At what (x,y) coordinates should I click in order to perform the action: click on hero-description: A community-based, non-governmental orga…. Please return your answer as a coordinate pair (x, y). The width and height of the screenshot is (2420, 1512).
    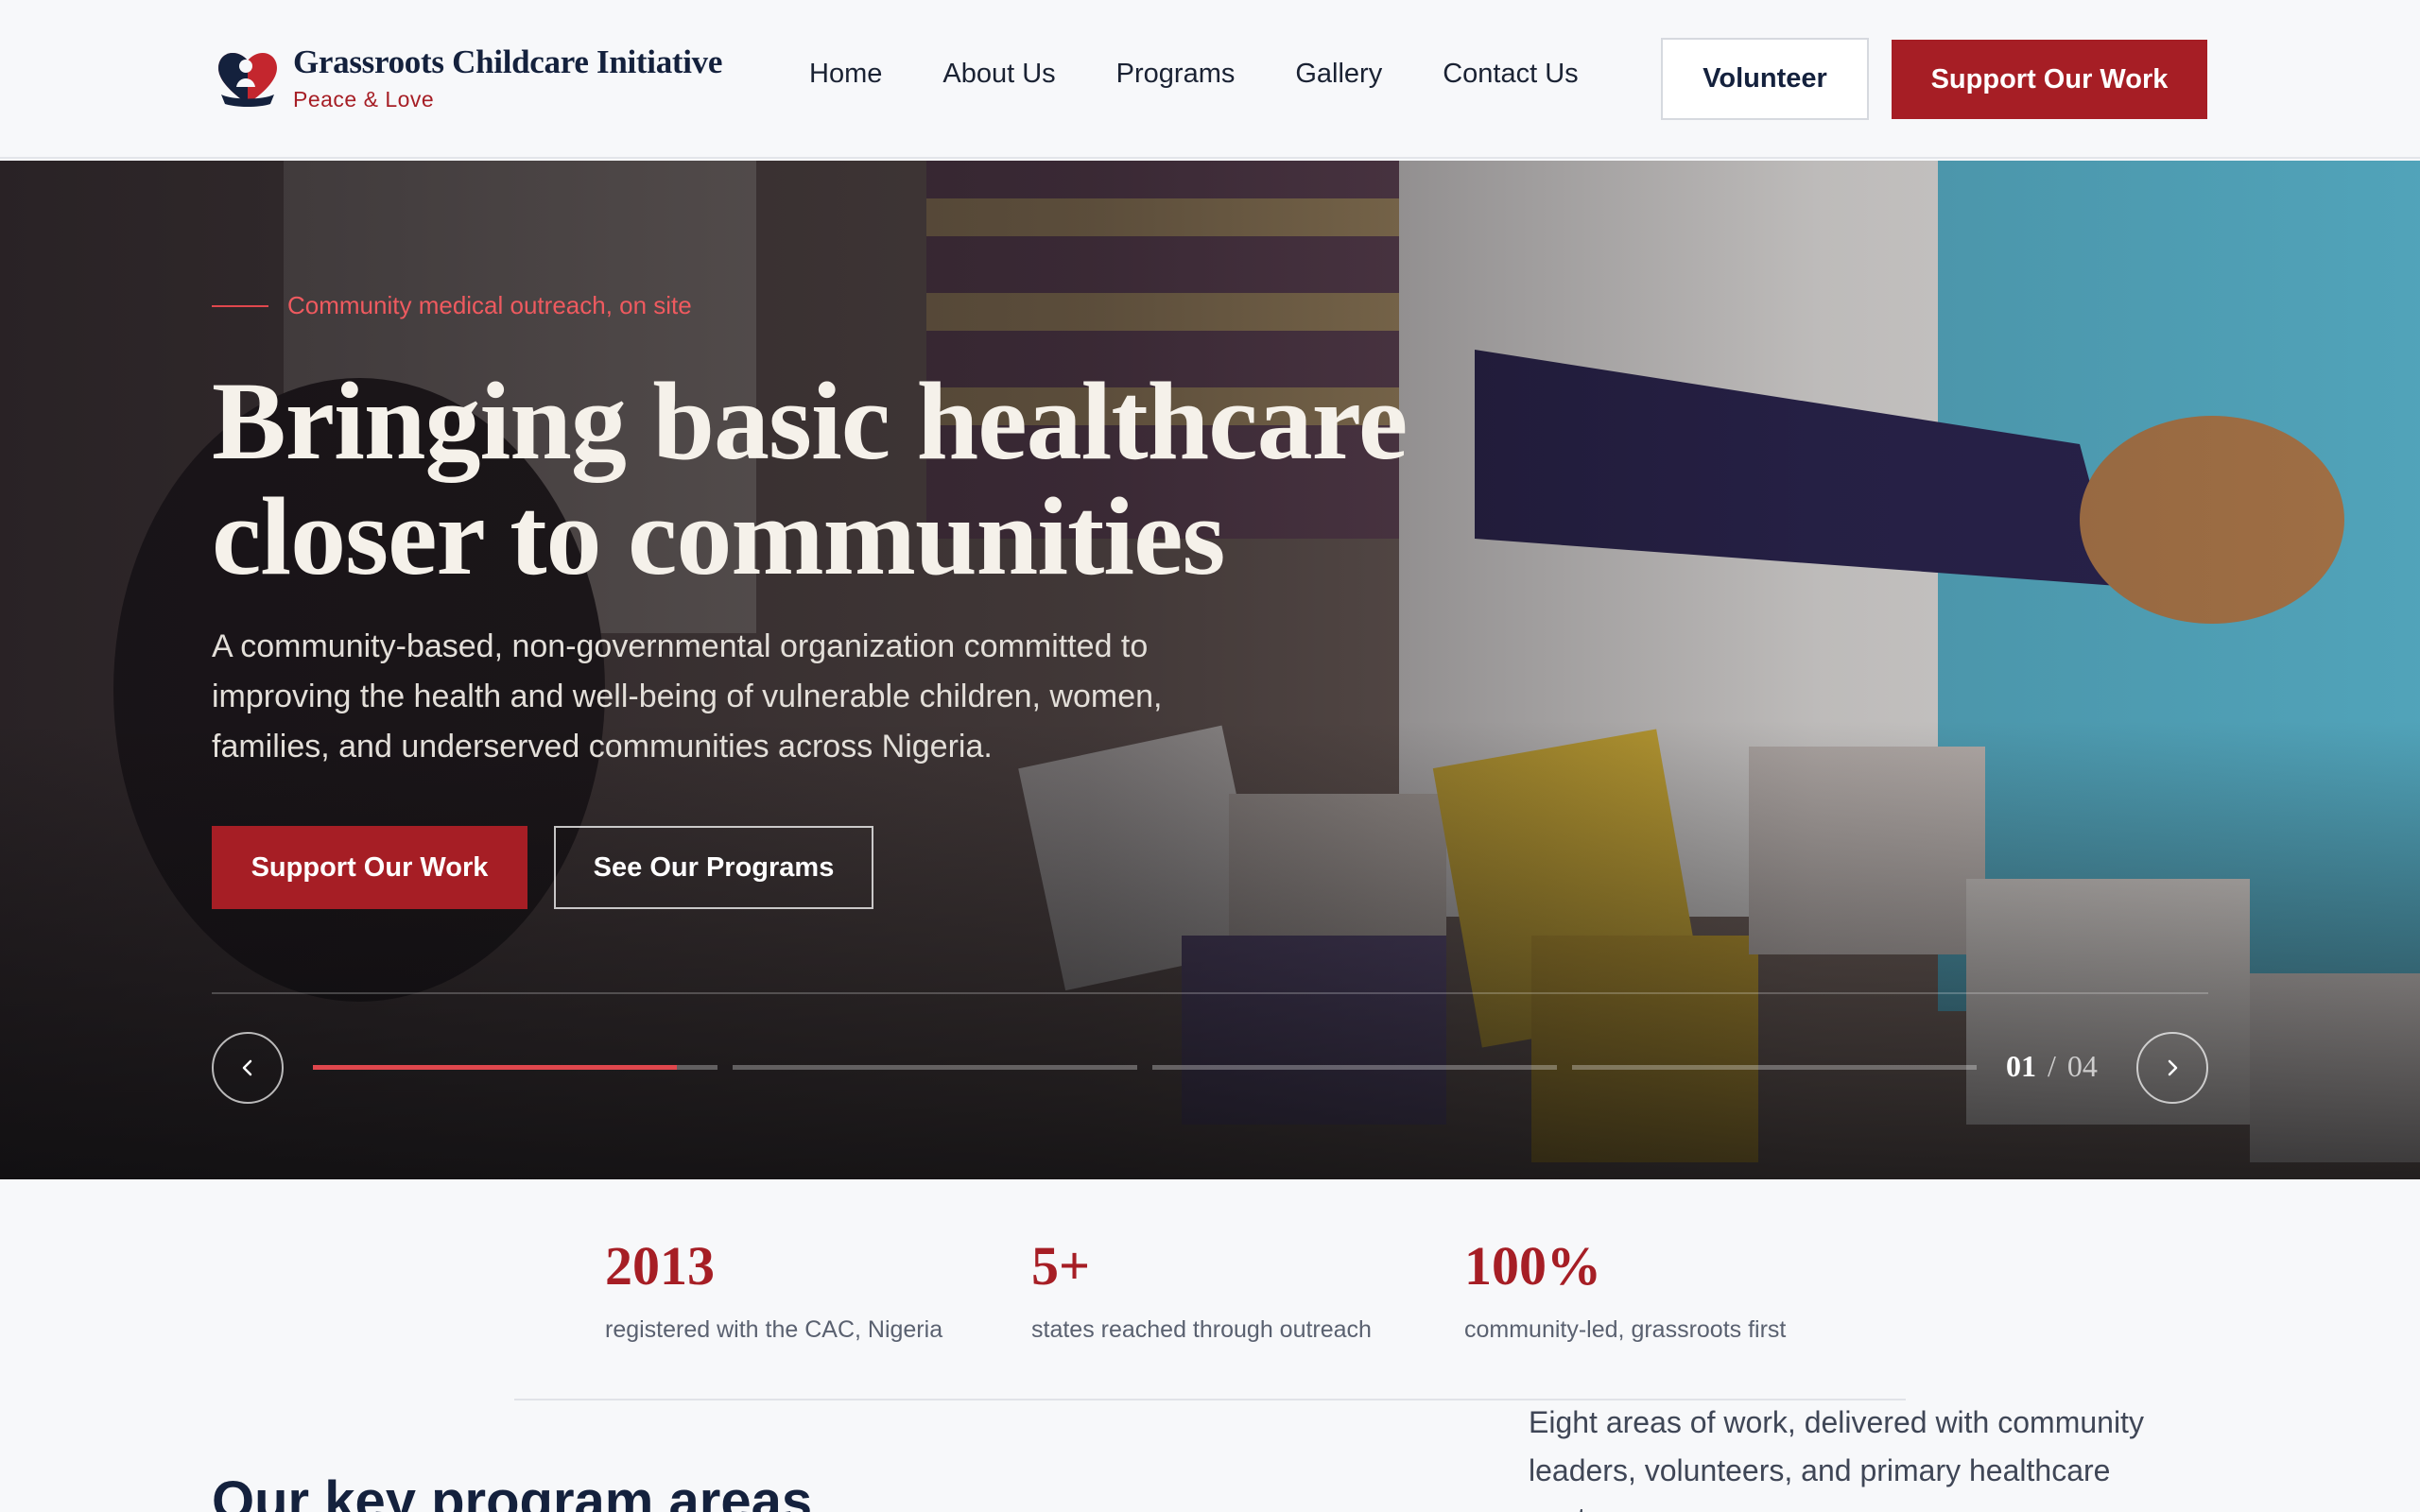
    Looking at the image, I should click on (687, 696).